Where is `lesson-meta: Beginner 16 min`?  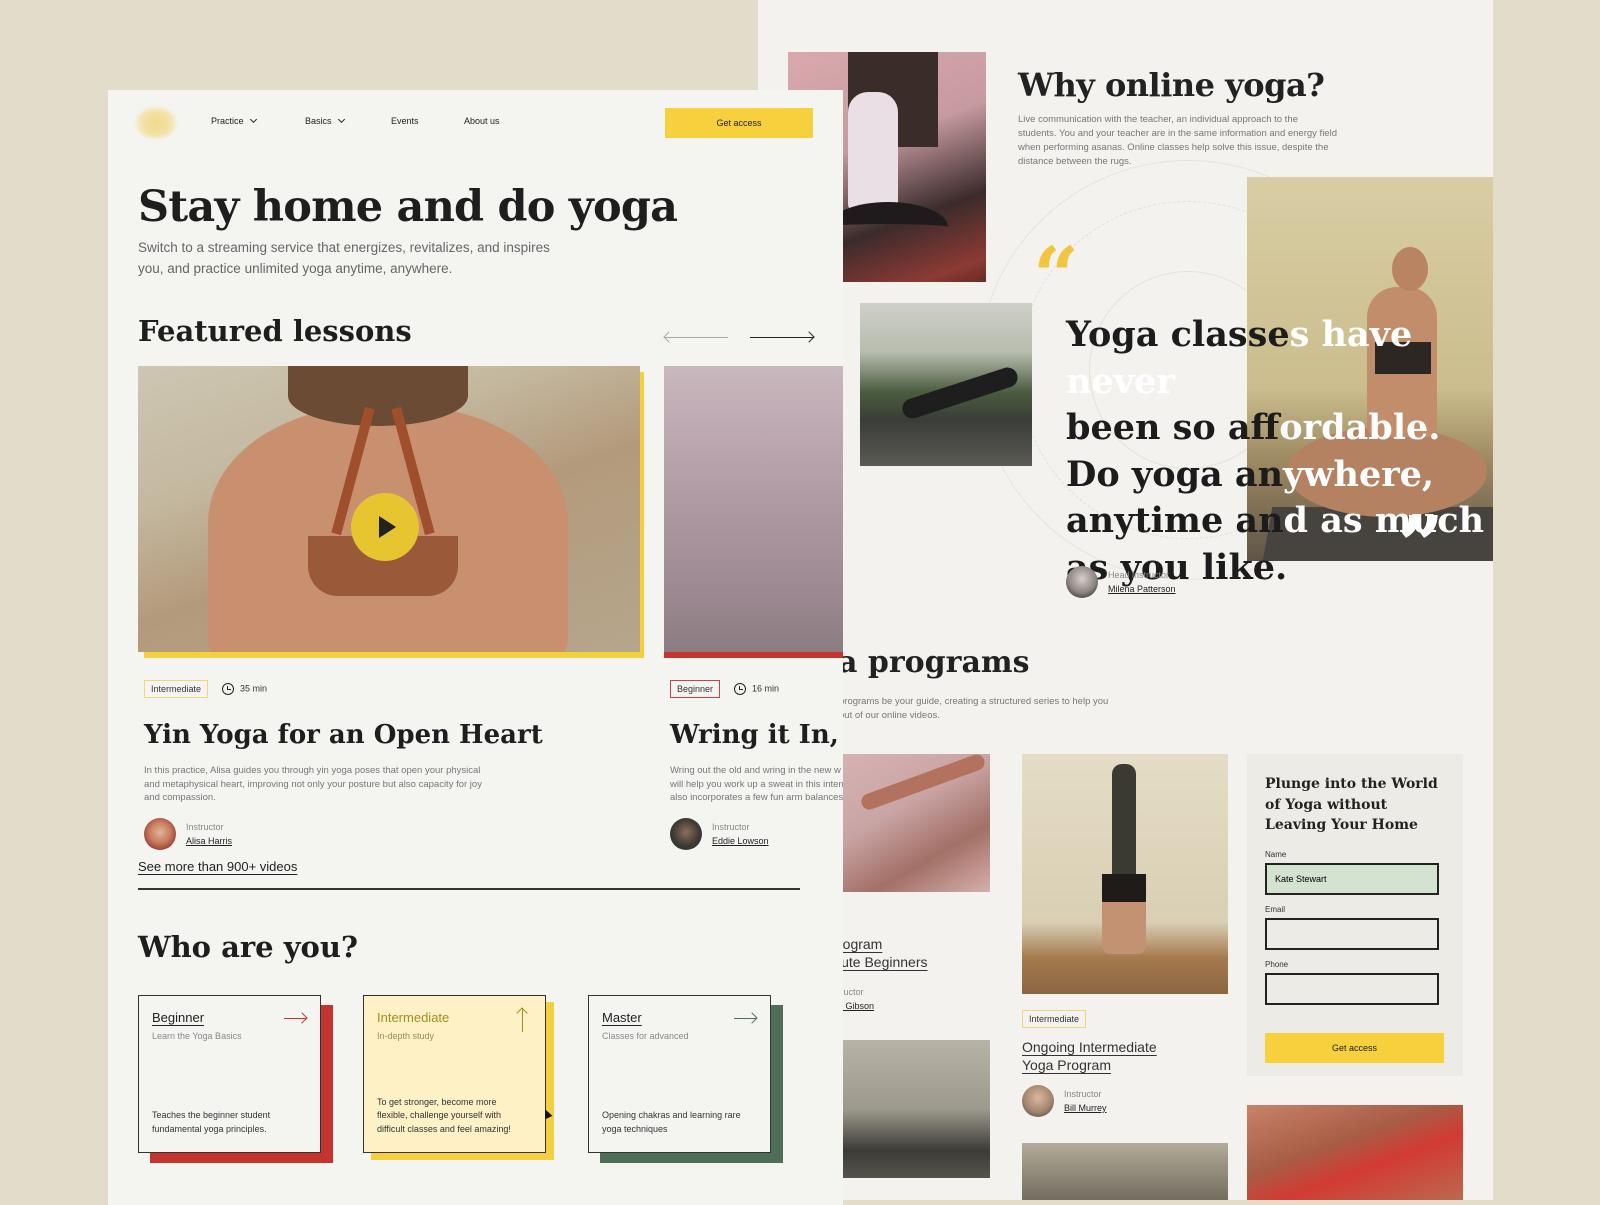 lesson-meta: Beginner 16 min is located at coordinates (724, 689).